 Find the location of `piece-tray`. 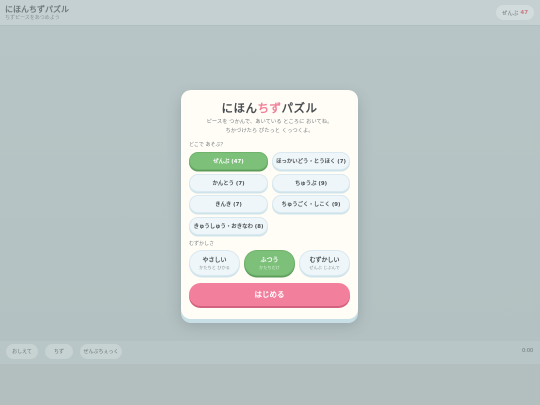

piece-tray is located at coordinates (270, 384).